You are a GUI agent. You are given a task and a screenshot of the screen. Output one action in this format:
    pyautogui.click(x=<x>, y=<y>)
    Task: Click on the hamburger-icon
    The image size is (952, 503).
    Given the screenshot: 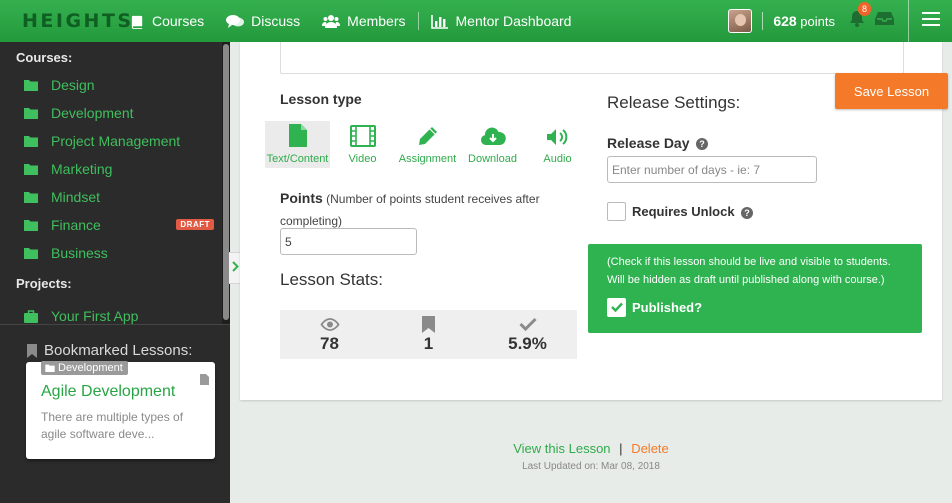 What is the action you would take?
    pyautogui.click(x=930, y=21)
    